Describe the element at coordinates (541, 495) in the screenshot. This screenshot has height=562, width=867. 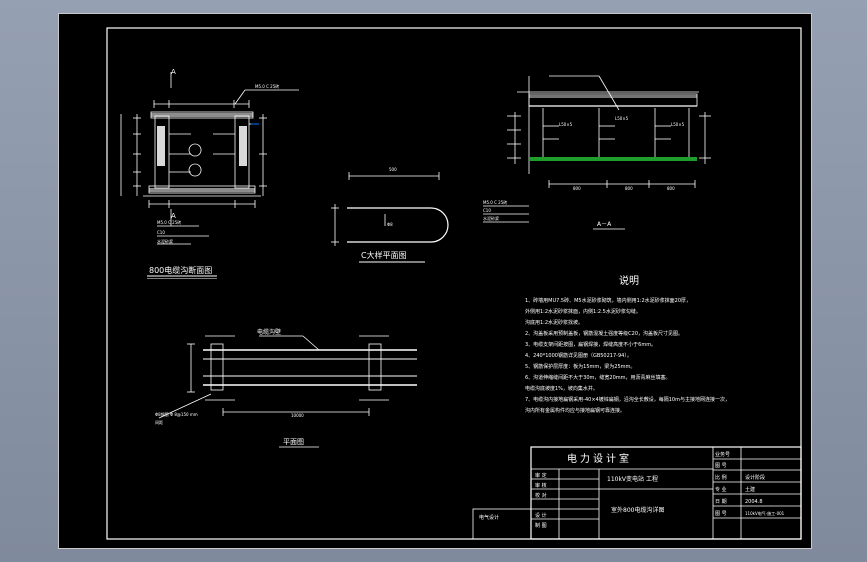
I see `left-row-label: 校 对` at that location.